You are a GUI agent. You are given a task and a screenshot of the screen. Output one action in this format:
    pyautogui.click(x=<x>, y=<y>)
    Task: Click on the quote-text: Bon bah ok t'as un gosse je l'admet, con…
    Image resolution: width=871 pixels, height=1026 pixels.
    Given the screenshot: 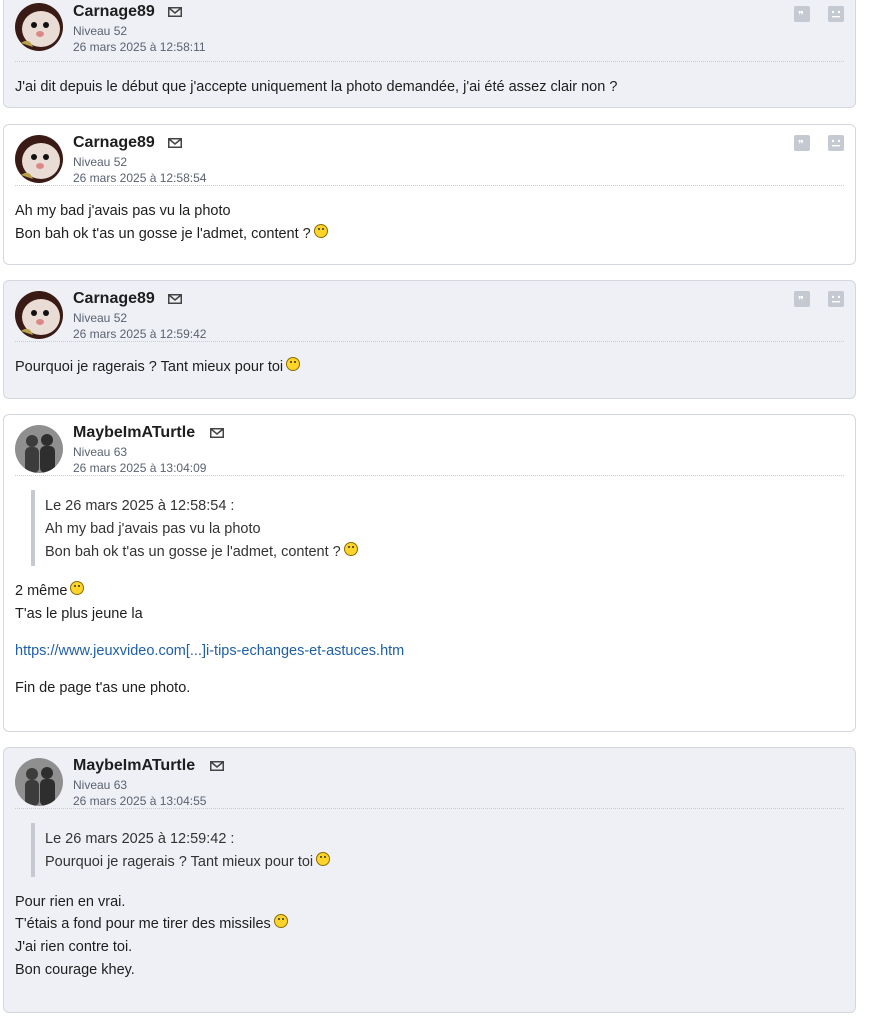 What is the action you would take?
    pyautogui.click(x=193, y=551)
    